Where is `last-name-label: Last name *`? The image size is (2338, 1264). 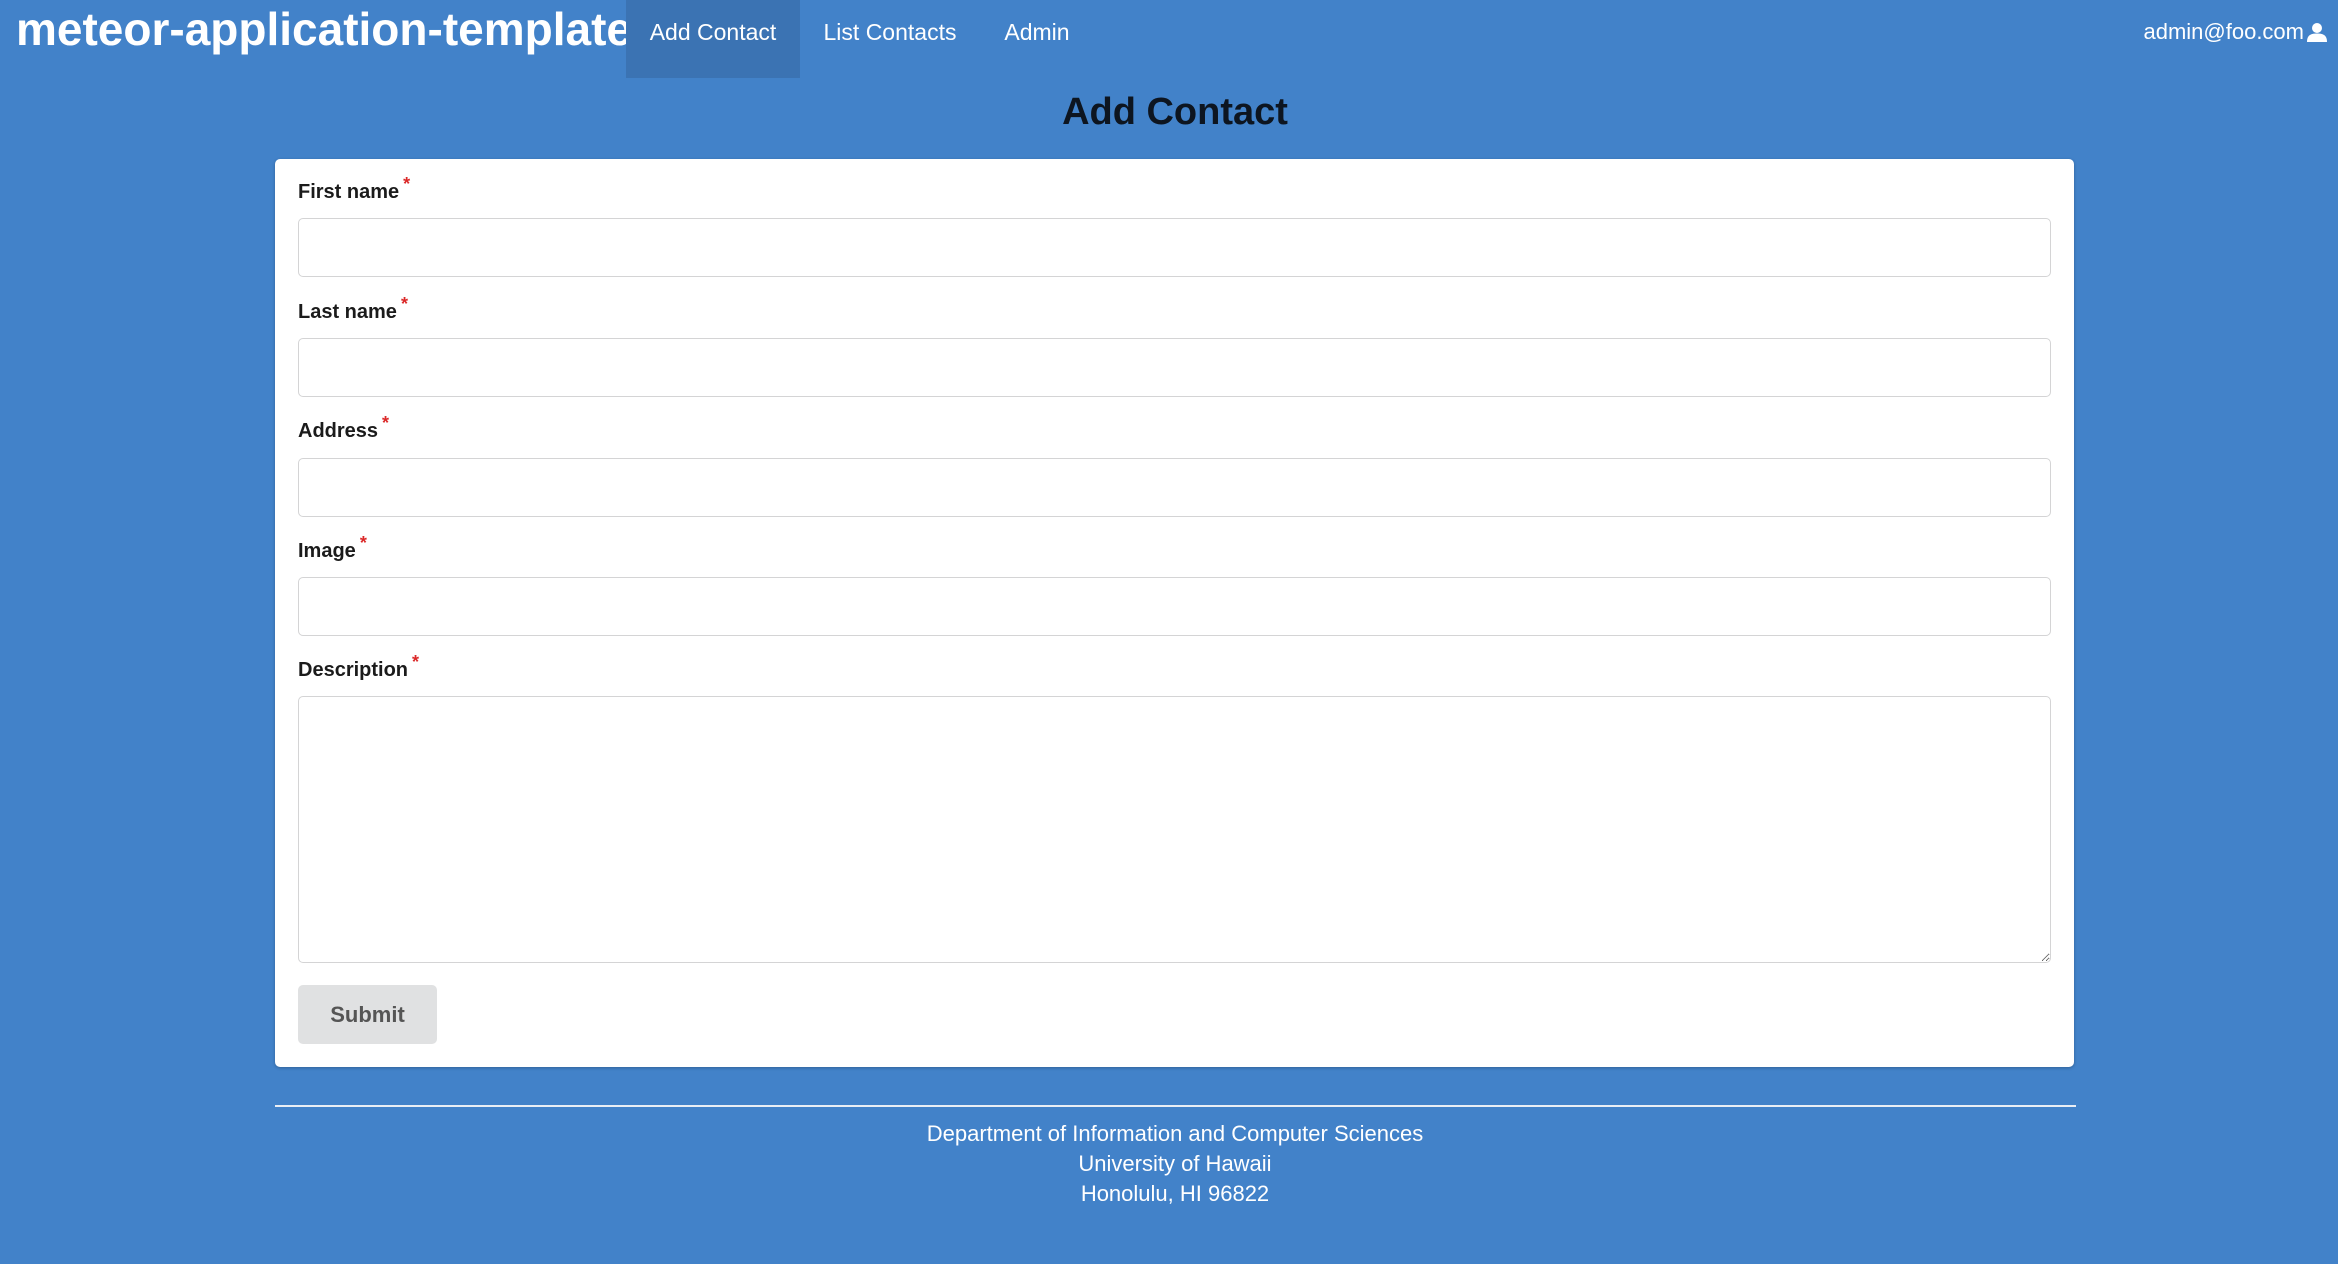 last-name-label: Last name * is located at coordinates (353, 309).